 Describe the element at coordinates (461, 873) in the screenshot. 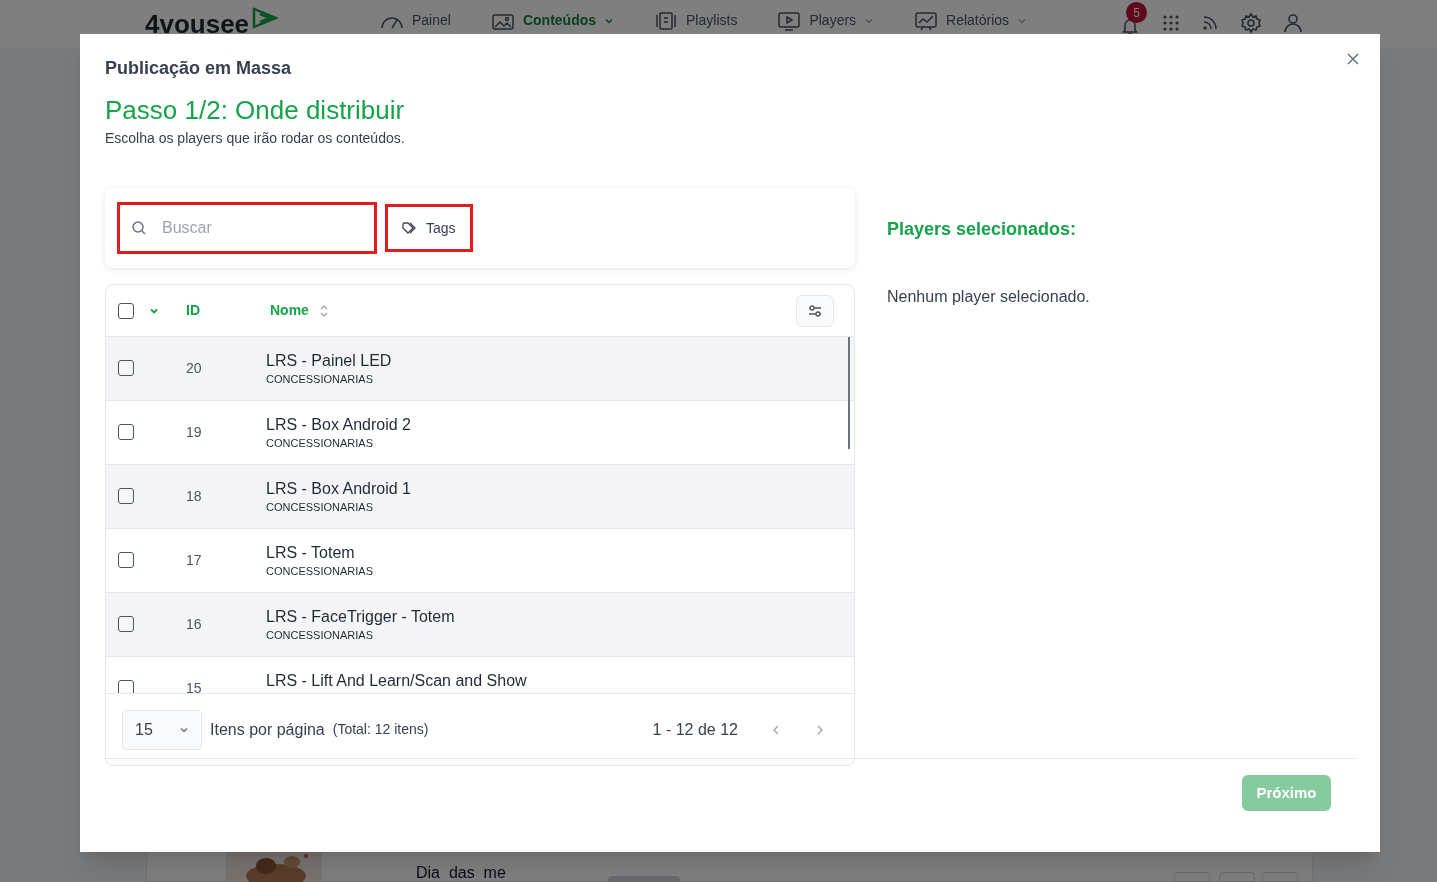

I see `content-title: Dia das me` at that location.